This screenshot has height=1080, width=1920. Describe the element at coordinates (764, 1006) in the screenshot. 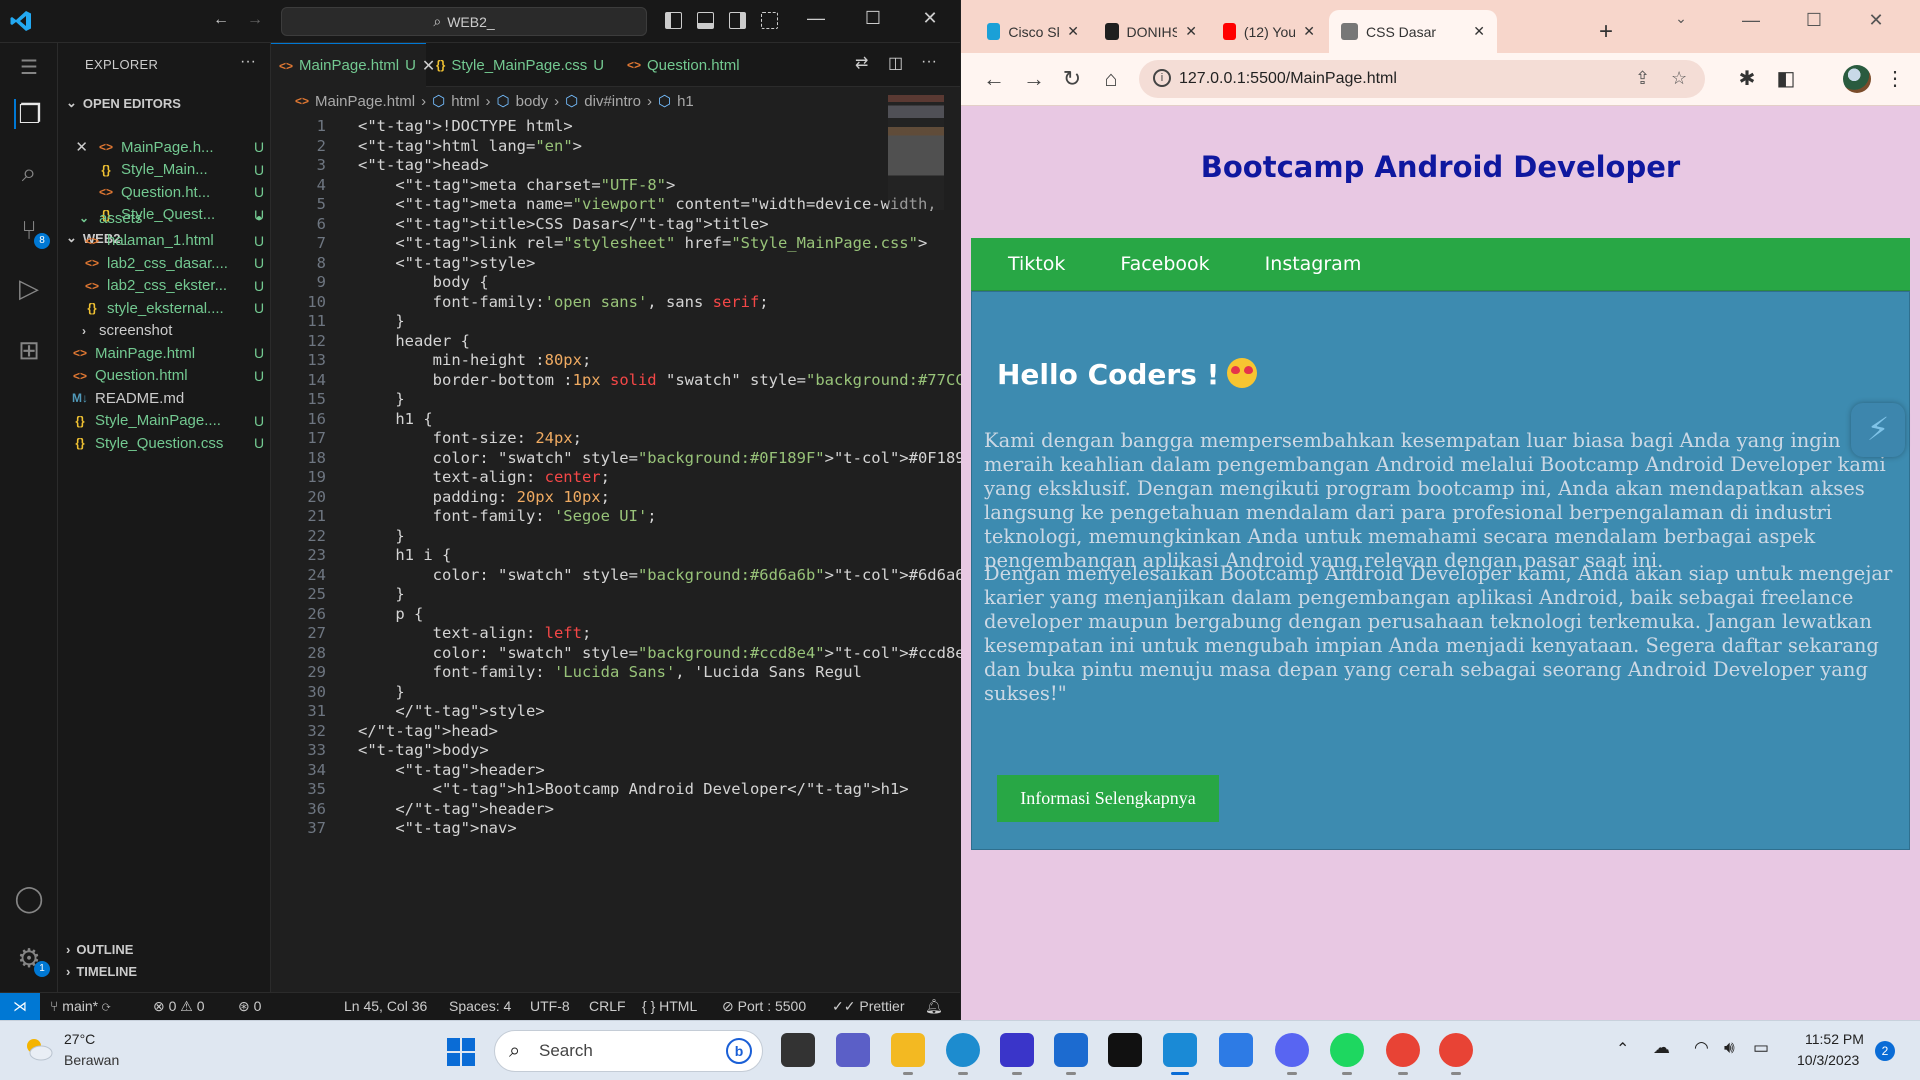

I see `live-server-port: ⊘ Port : 5500` at that location.